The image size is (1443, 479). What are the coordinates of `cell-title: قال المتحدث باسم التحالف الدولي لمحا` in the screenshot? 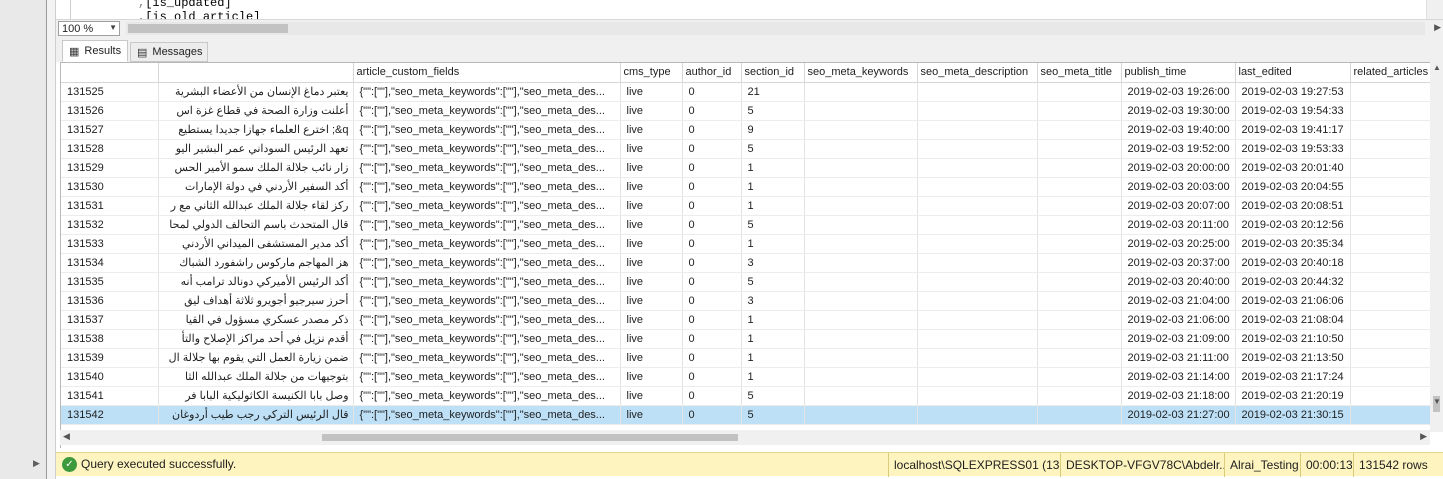 It's located at (256, 225).